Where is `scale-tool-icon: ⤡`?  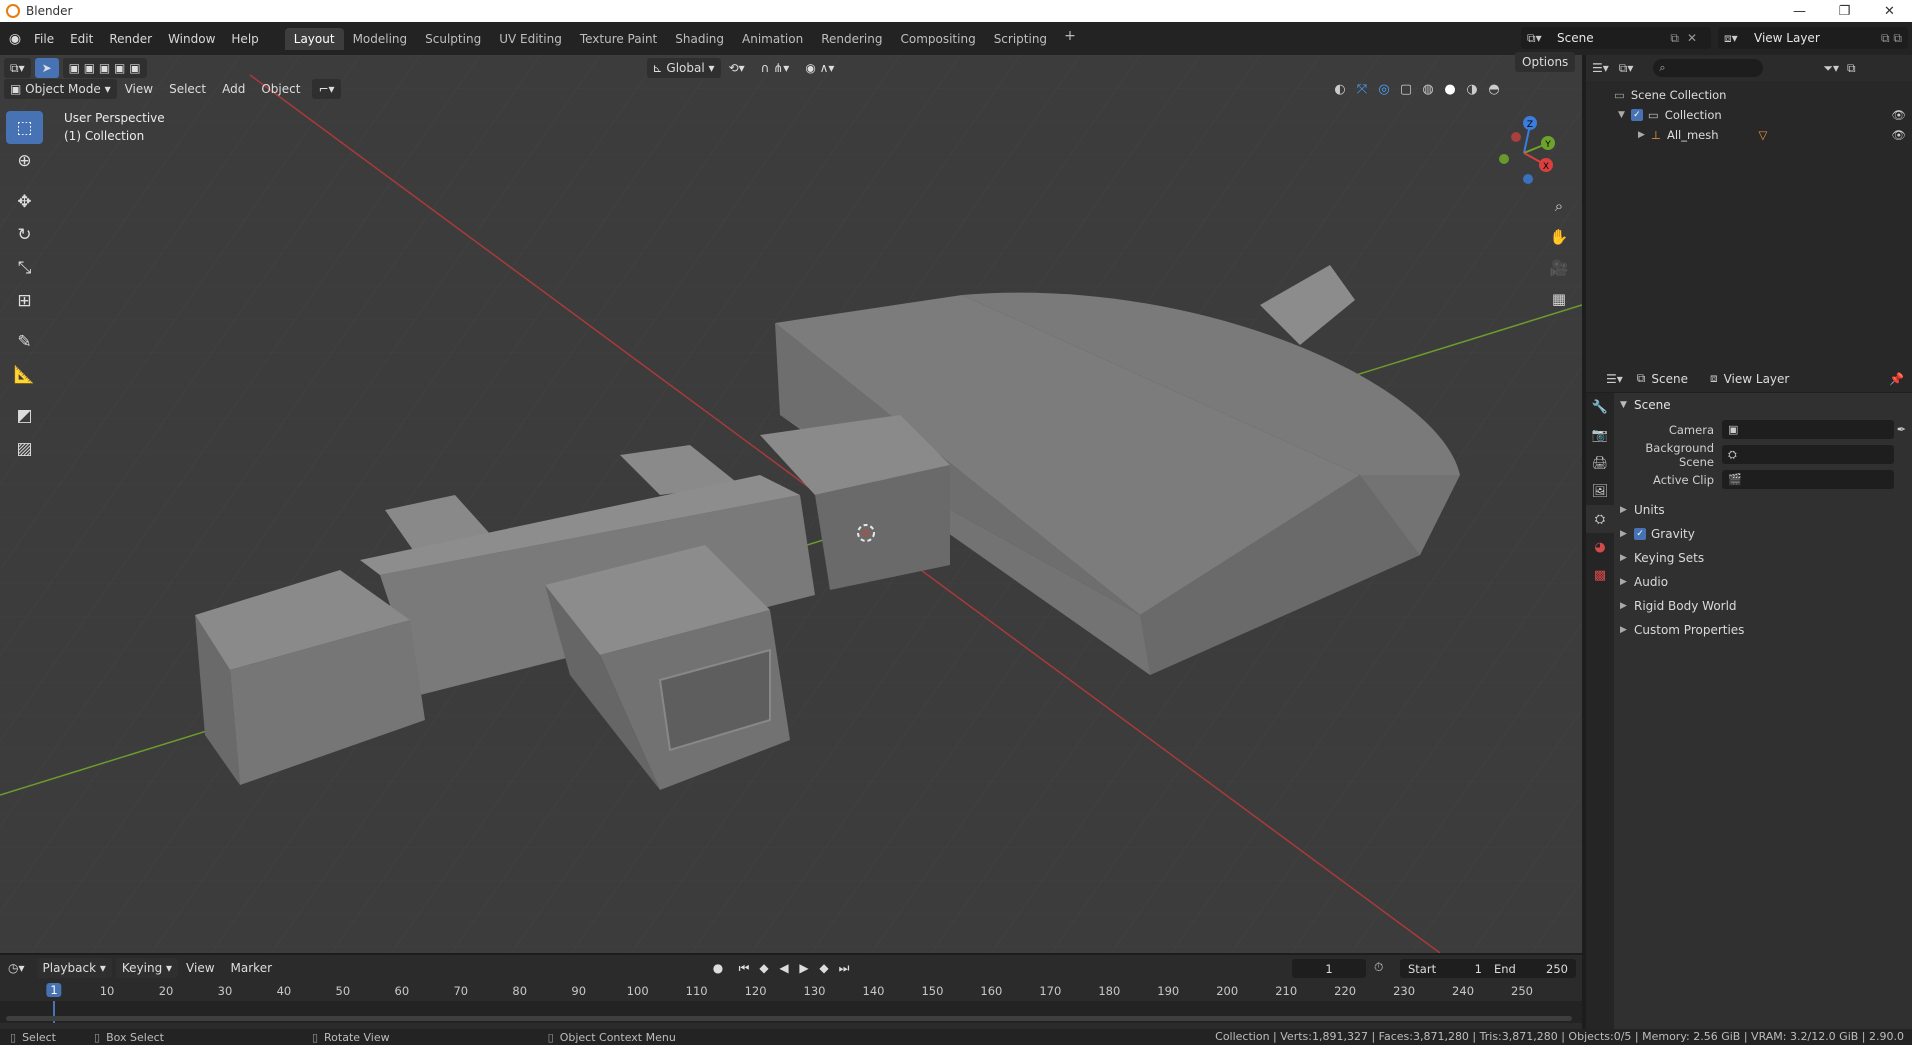
scale-tool-icon: ⤡ is located at coordinates (24, 267).